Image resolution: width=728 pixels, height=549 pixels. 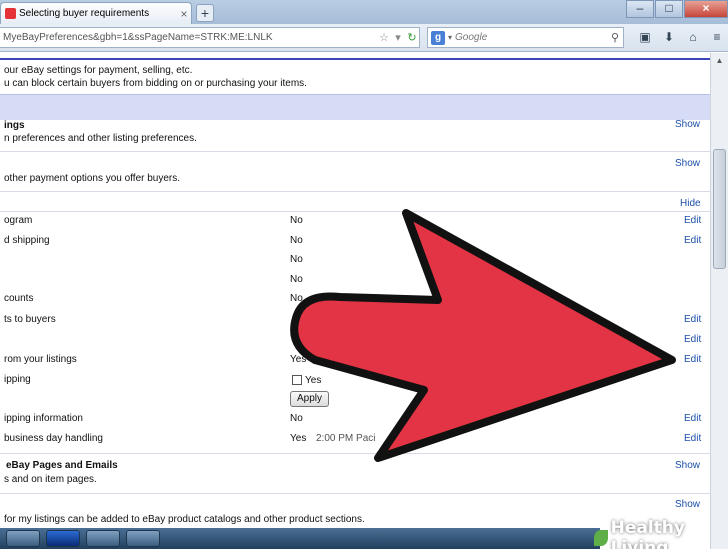 I want to click on search-engine-dropdown-icon: ▾, so click(x=450, y=37).